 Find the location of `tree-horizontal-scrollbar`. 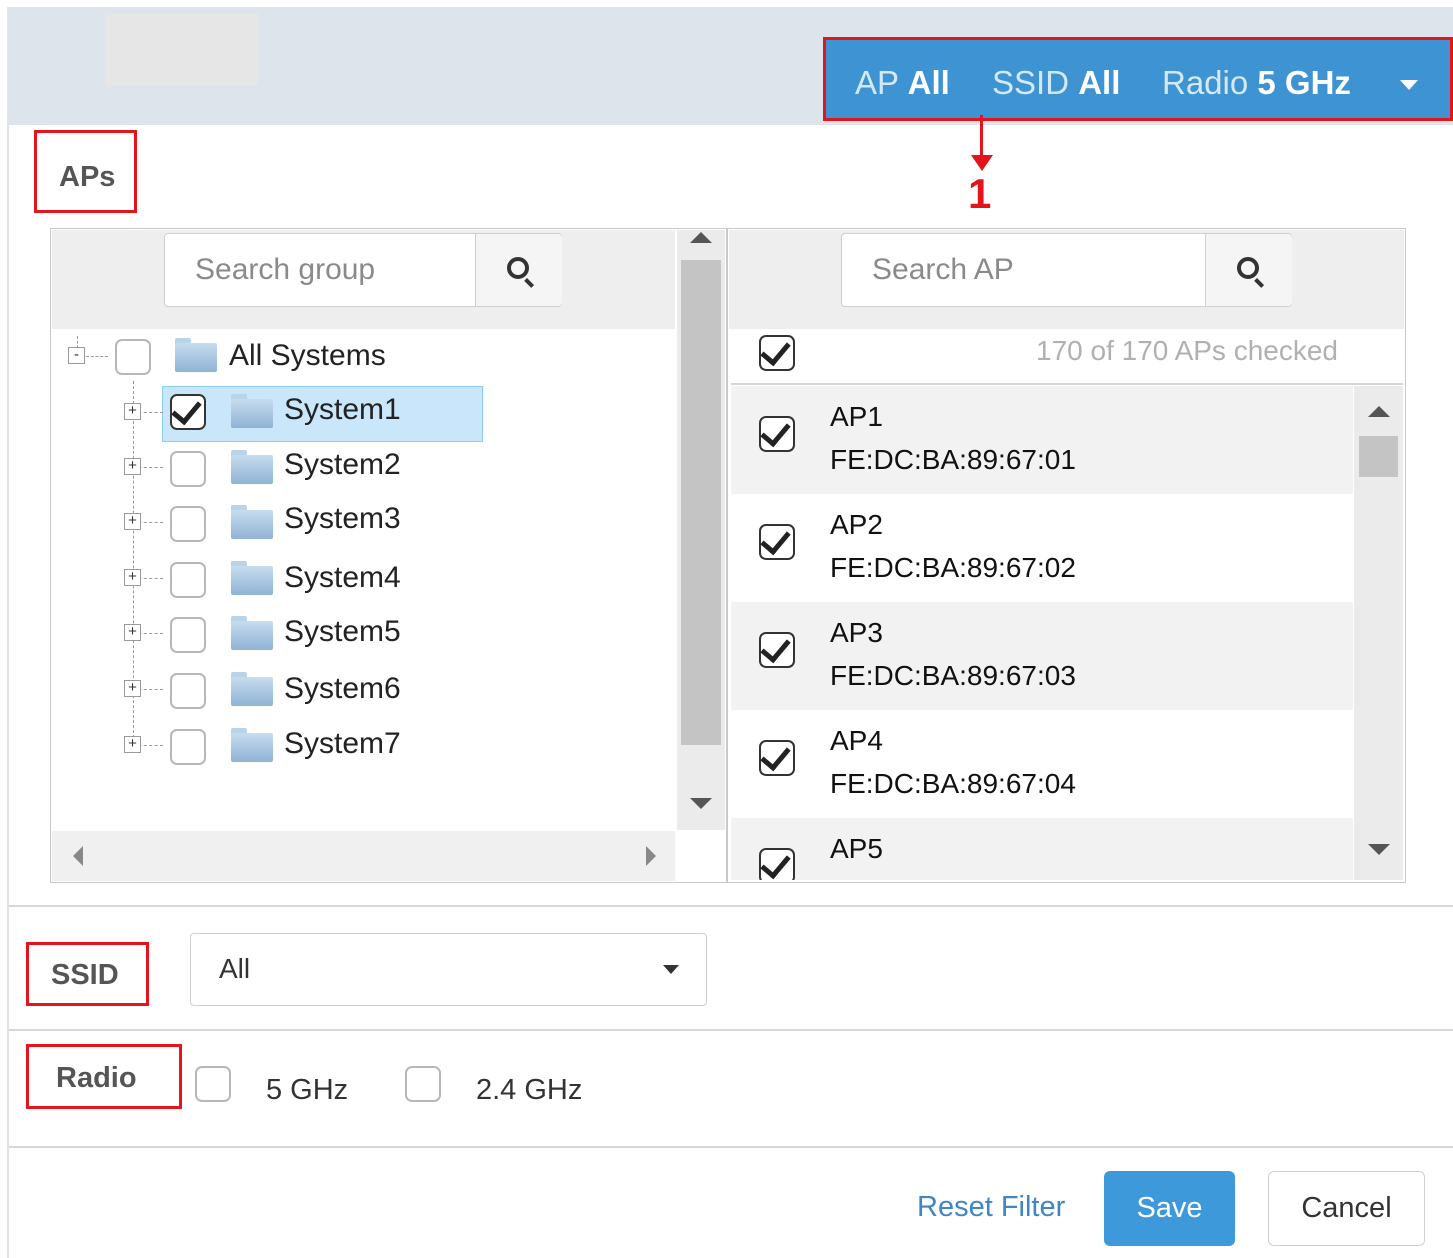

tree-horizontal-scrollbar is located at coordinates (363, 856).